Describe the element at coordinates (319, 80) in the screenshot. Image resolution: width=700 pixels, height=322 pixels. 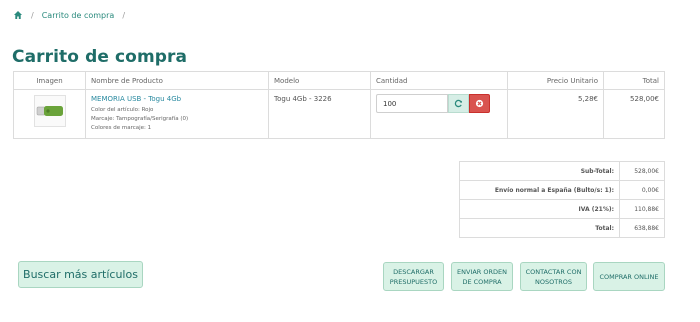
I see `header-model: Modelo` at that location.